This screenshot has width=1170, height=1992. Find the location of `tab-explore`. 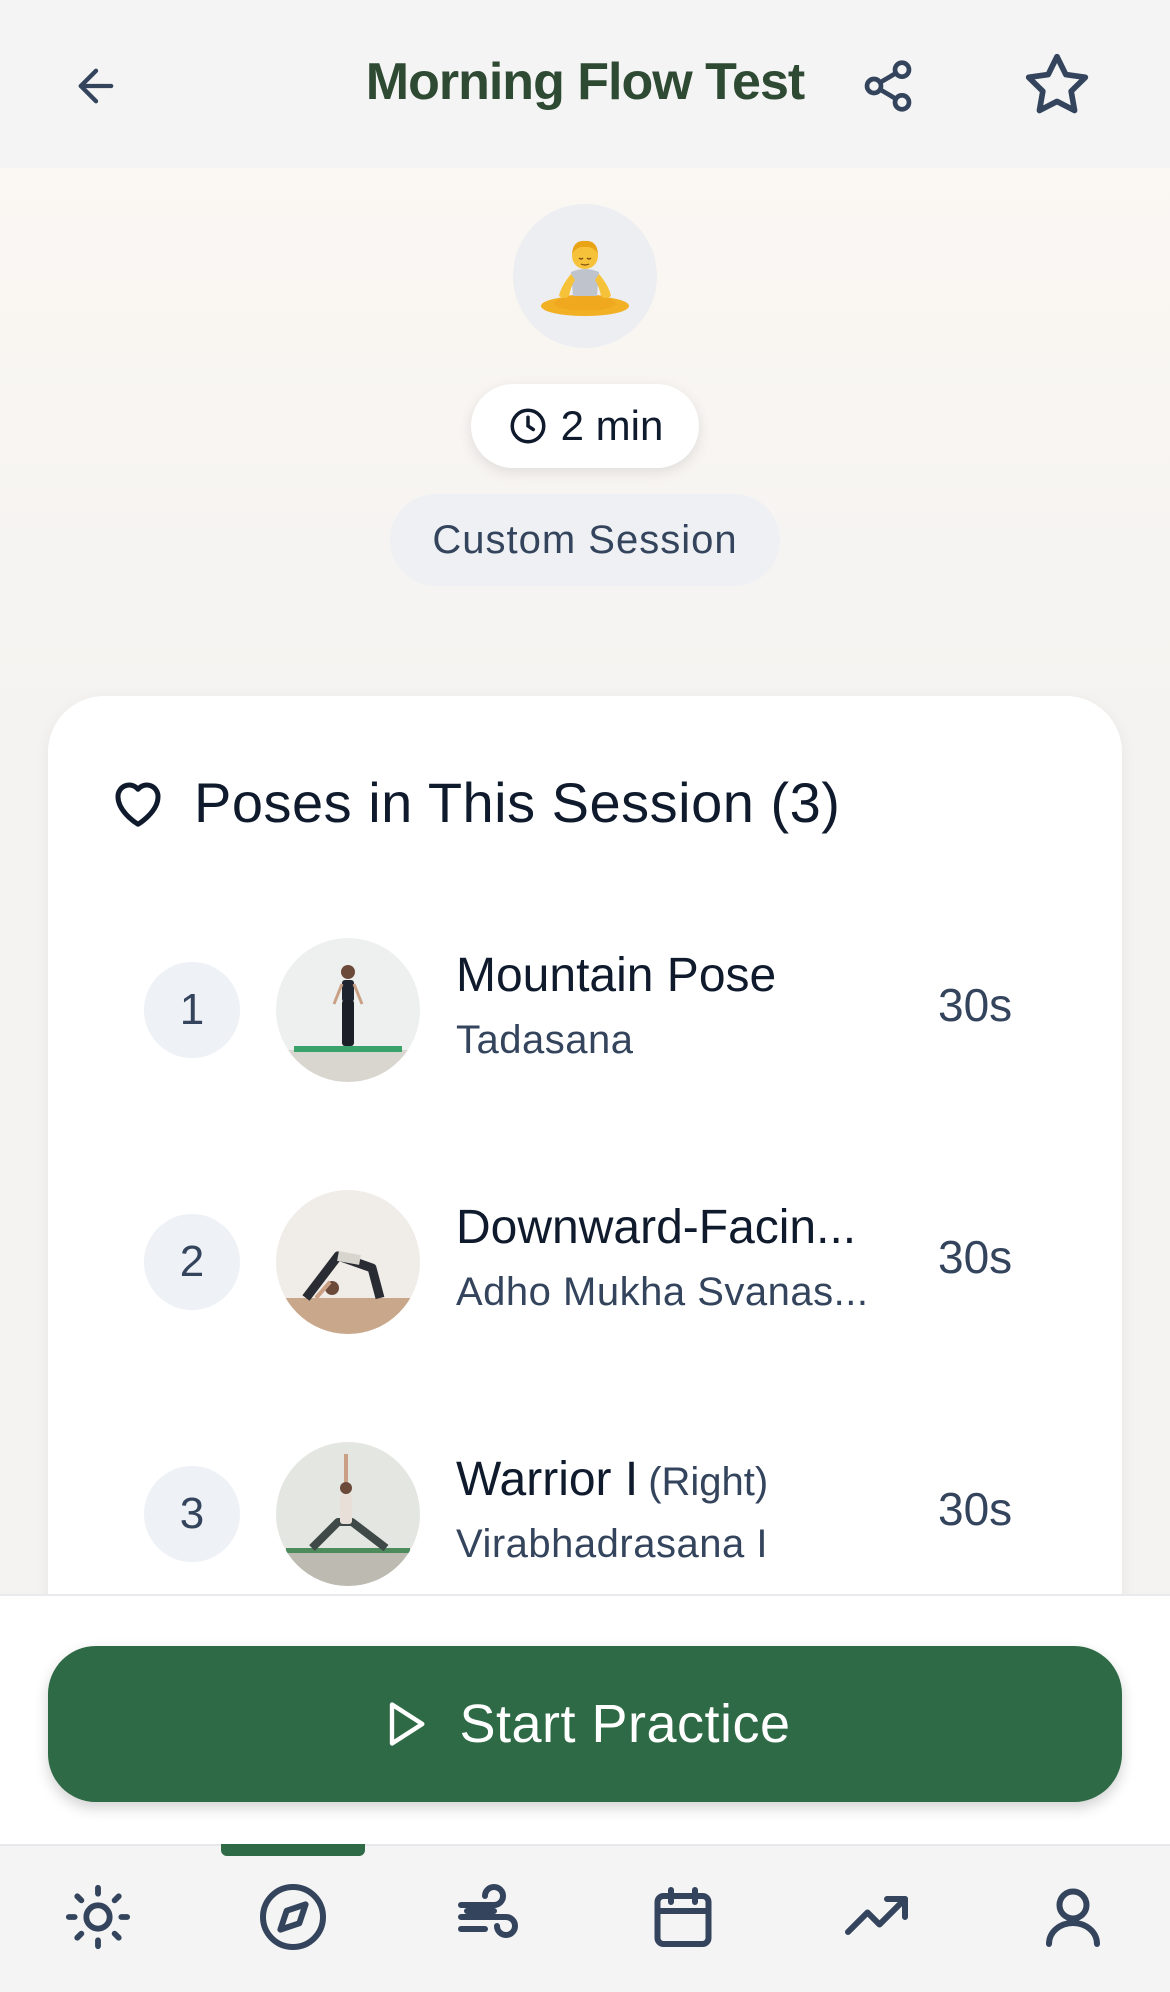

tab-explore is located at coordinates (293, 1917).